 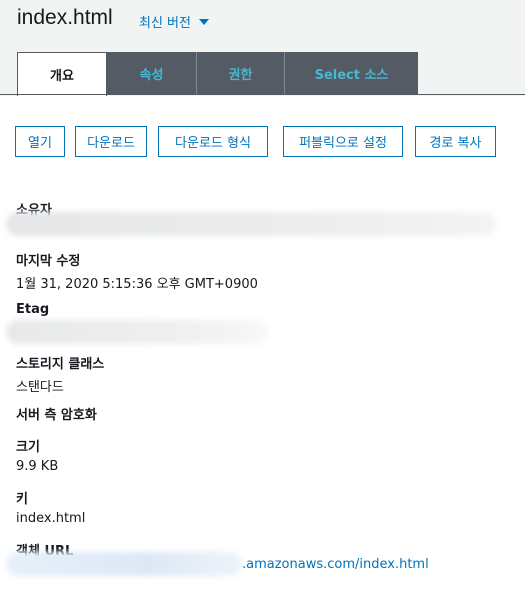 I want to click on open-button: 열기, so click(x=40, y=141).